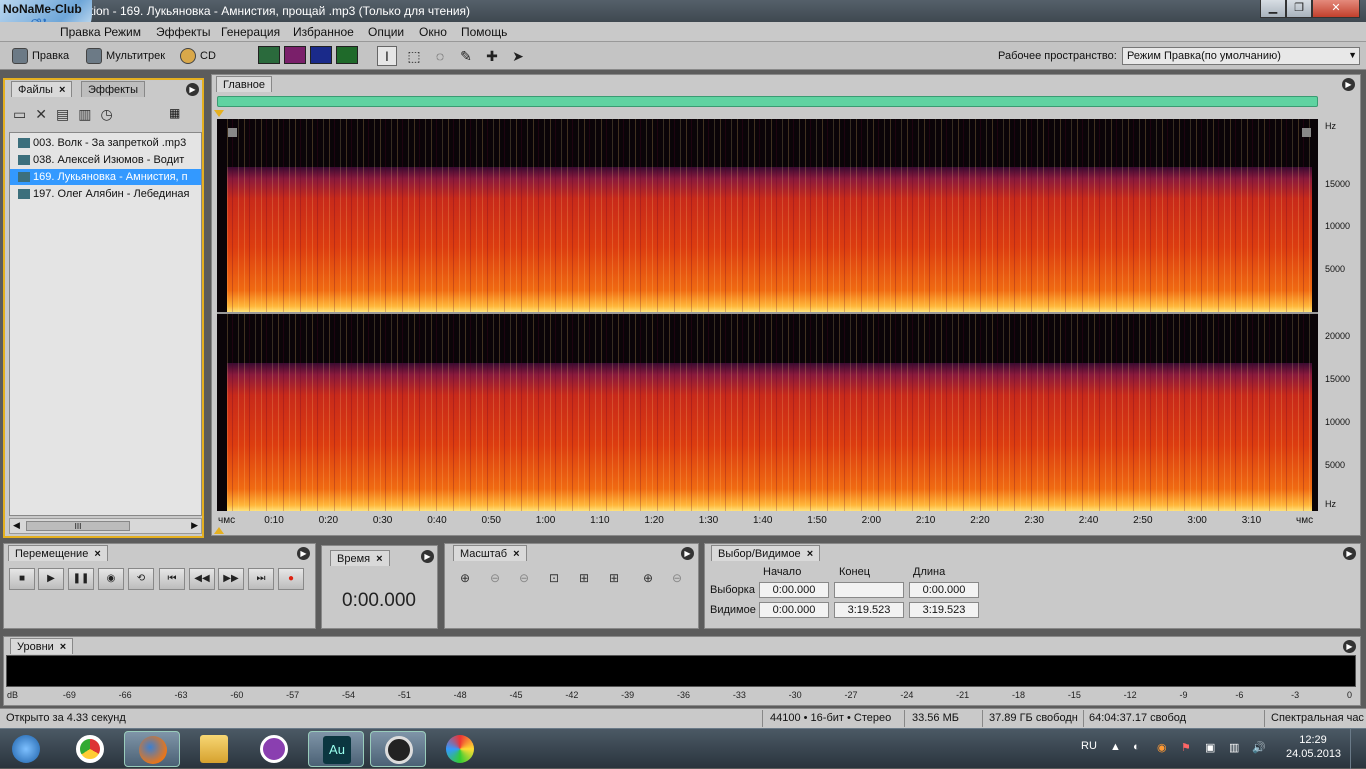 This screenshot has width=1366, height=769. I want to click on zoom-selection-icon: ⊡, so click(554, 578).